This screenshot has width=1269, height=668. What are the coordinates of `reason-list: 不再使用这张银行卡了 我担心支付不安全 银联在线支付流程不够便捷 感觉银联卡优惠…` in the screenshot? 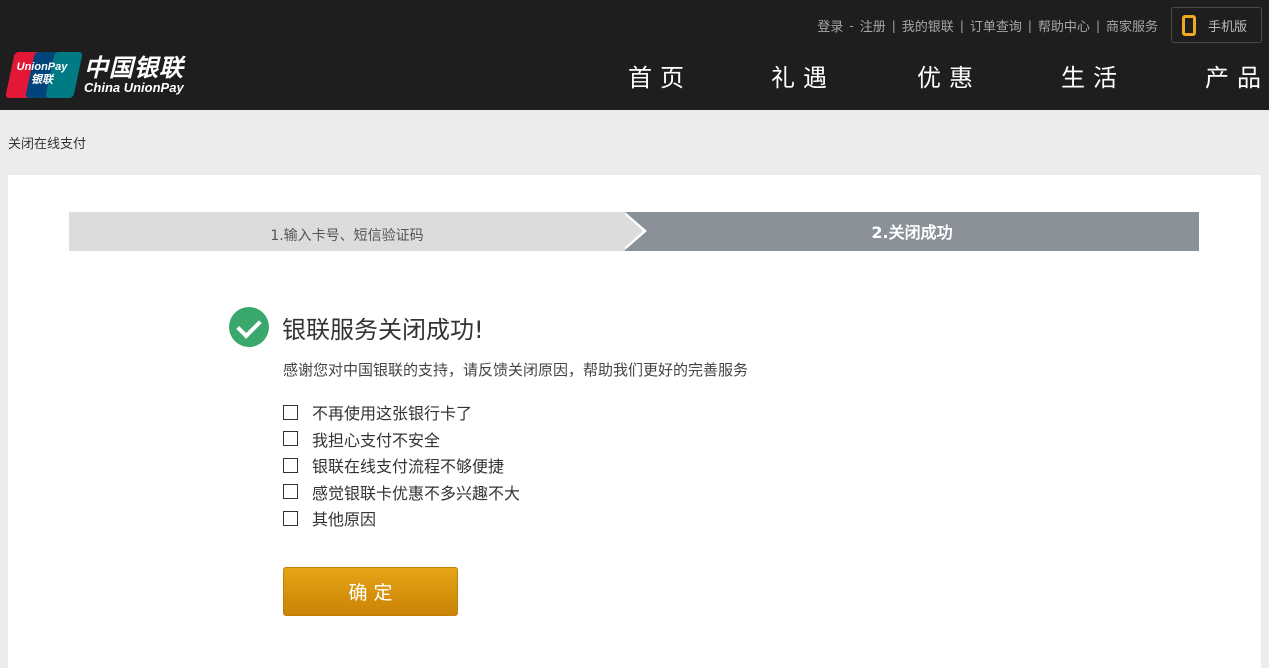 It's located at (401, 465).